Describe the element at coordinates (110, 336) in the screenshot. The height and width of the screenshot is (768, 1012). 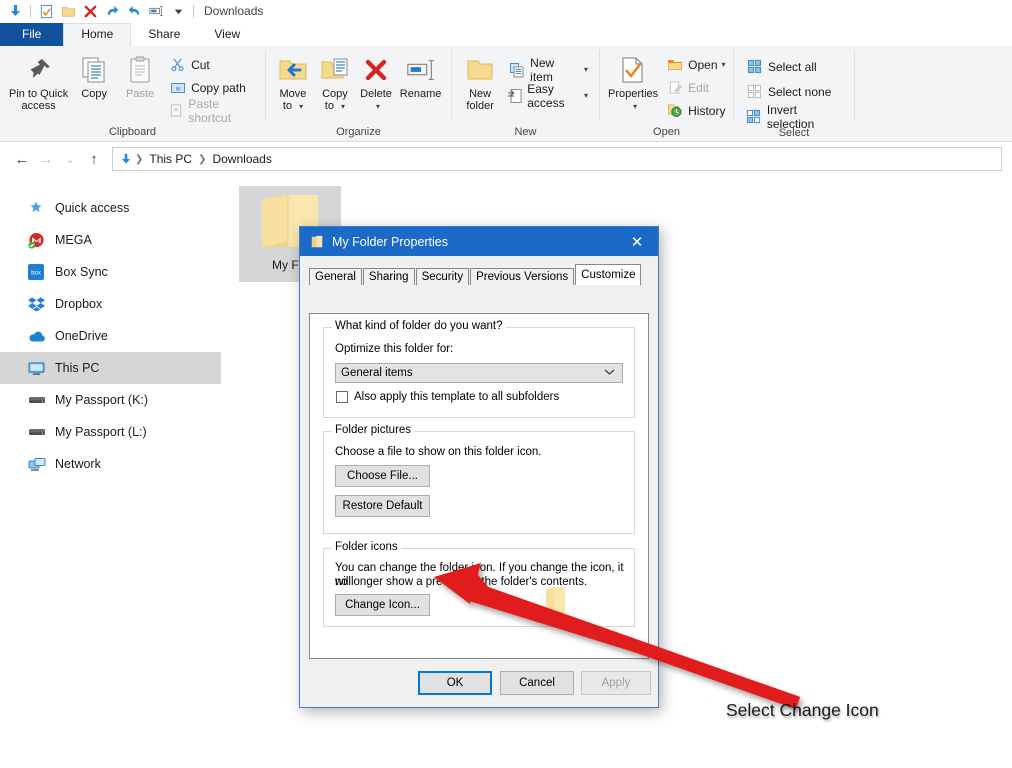
I see `sidebar-item-onedrive: OneDrive` at that location.